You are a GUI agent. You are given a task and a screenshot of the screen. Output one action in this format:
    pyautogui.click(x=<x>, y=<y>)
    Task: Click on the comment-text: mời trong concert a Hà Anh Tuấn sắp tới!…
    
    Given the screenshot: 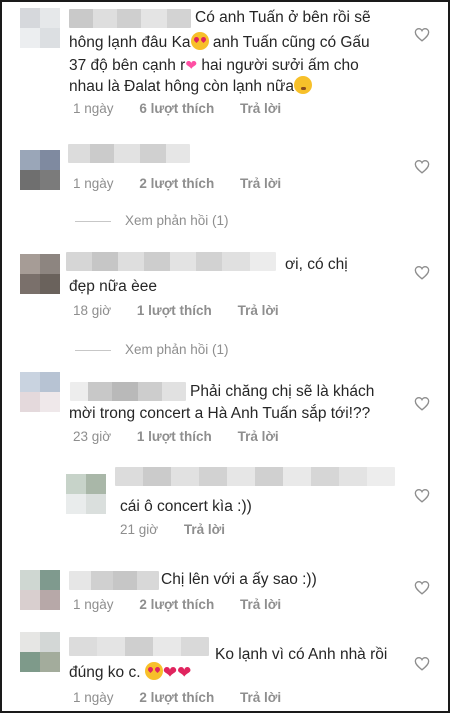 What is the action you would take?
    pyautogui.click(x=220, y=413)
    